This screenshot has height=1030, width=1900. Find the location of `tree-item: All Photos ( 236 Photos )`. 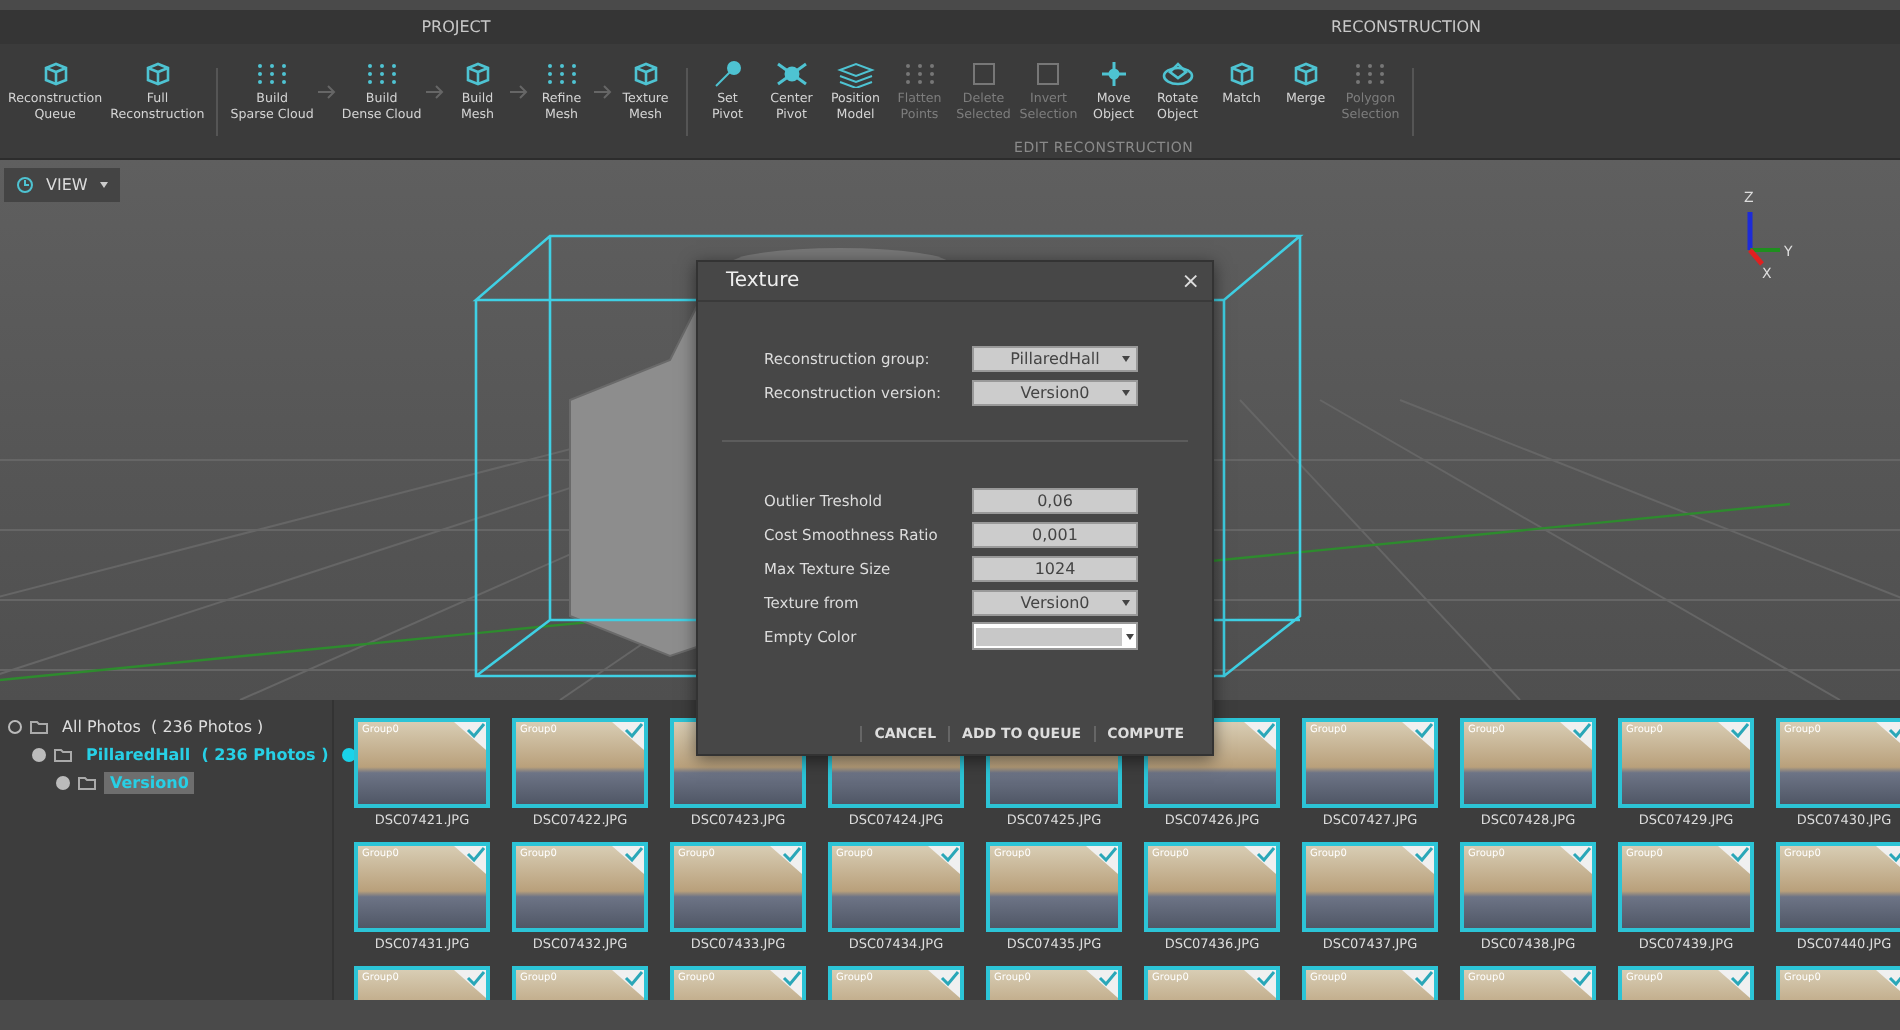

tree-item: All Photos ( 236 Photos ) is located at coordinates (163, 727).